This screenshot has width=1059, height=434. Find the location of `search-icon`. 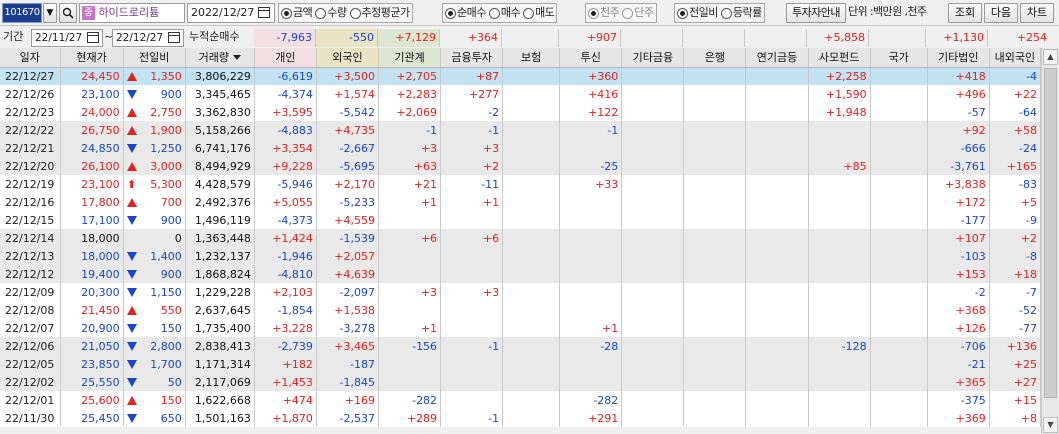

search-icon is located at coordinates (68, 13).